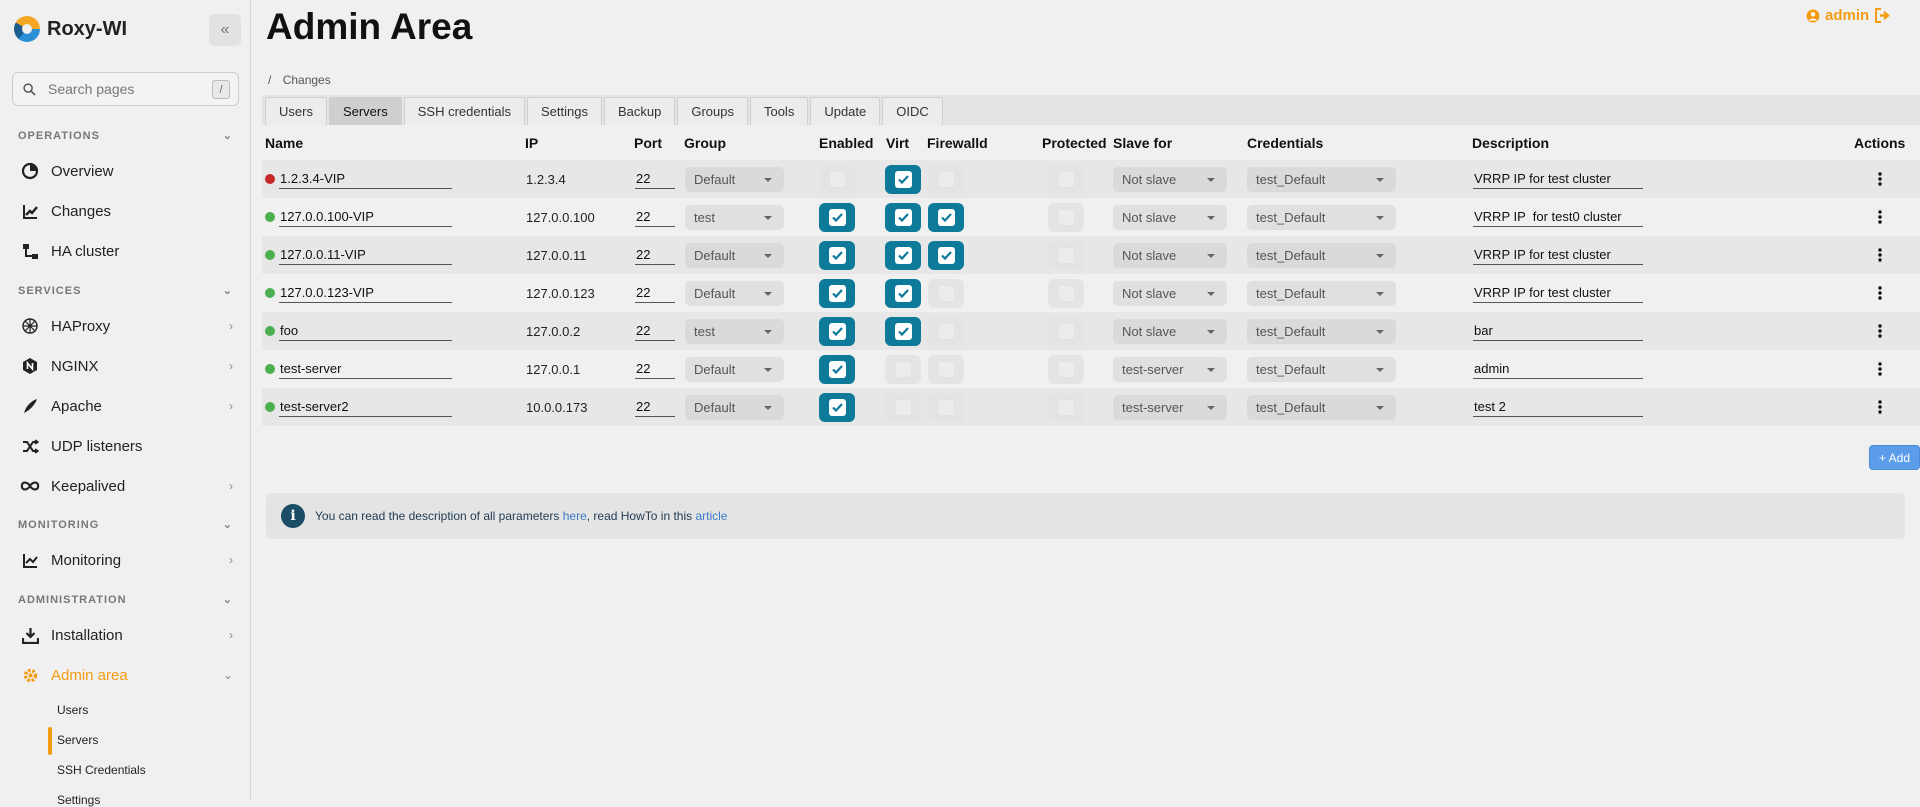 The image size is (1920, 807). I want to click on section-operations: OPERATIONS ⌄, so click(125, 136).